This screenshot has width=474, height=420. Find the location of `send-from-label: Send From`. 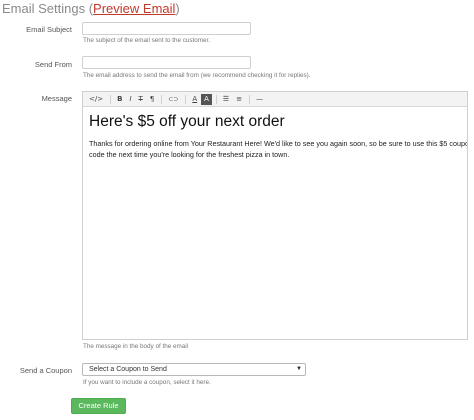

send-from-label: Send From is located at coordinates (53, 64).